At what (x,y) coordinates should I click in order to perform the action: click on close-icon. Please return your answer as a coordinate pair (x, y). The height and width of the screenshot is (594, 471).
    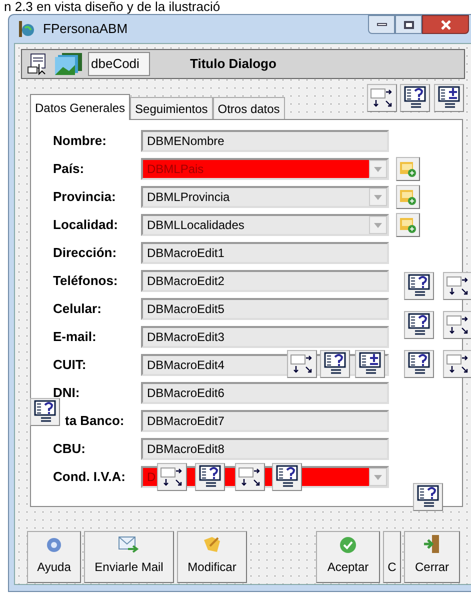
    Looking at the image, I should click on (446, 25).